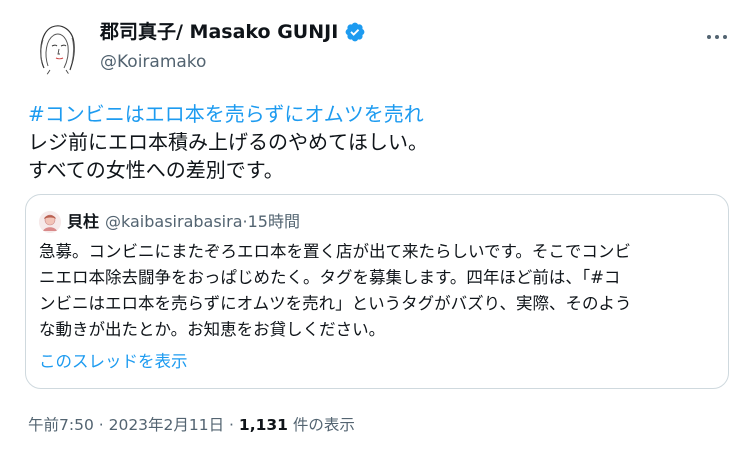 This screenshot has height=450, width=746. Describe the element at coordinates (153, 62) in the screenshot. I see `author-handle: @Koiramako` at that location.